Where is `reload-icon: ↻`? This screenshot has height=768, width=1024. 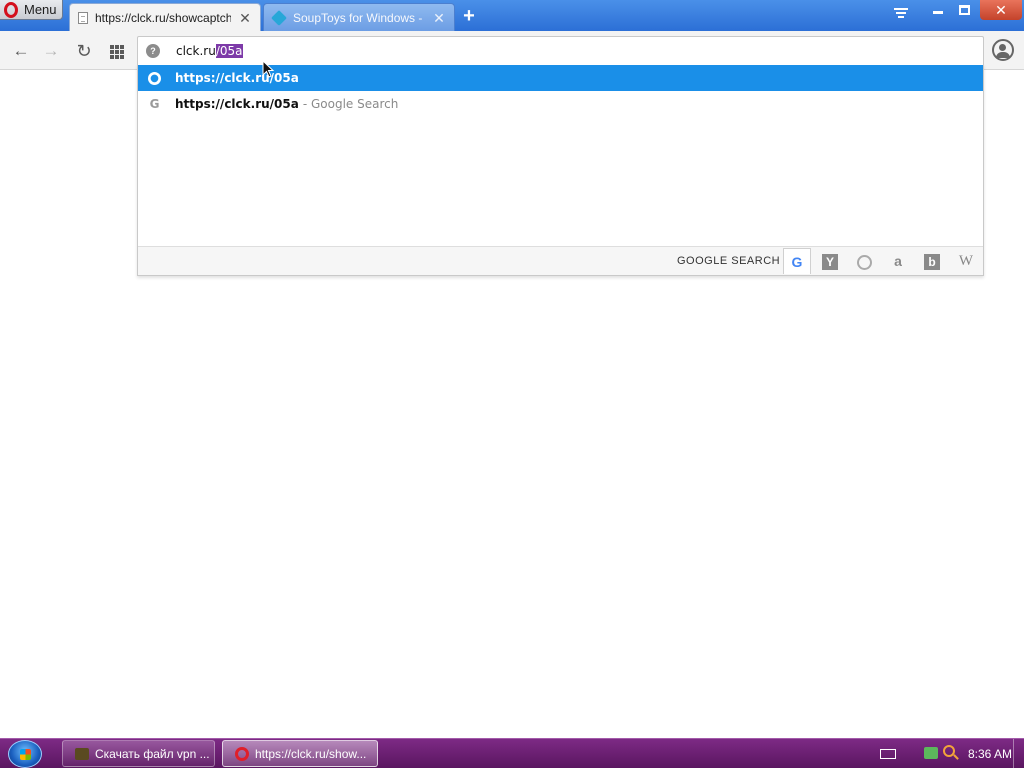
reload-icon: ↻ is located at coordinates (84, 51).